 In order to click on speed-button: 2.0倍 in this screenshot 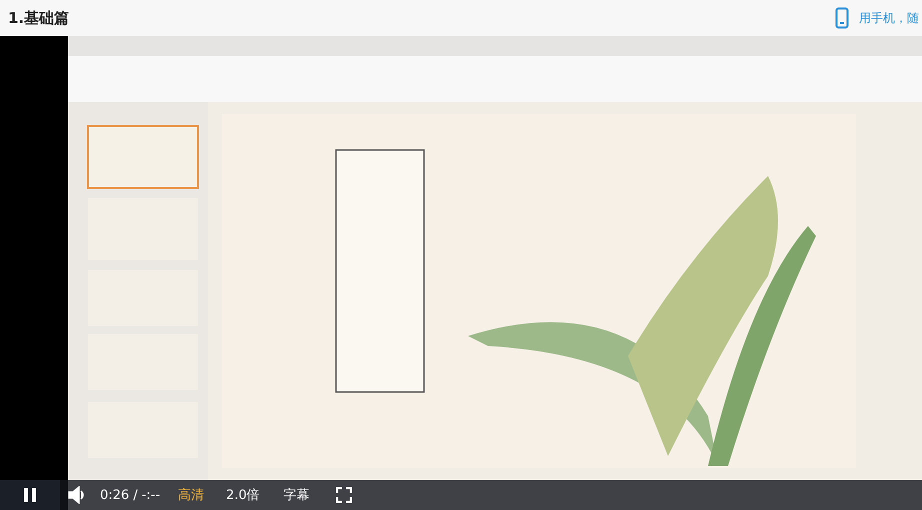, I will do `click(243, 495)`.